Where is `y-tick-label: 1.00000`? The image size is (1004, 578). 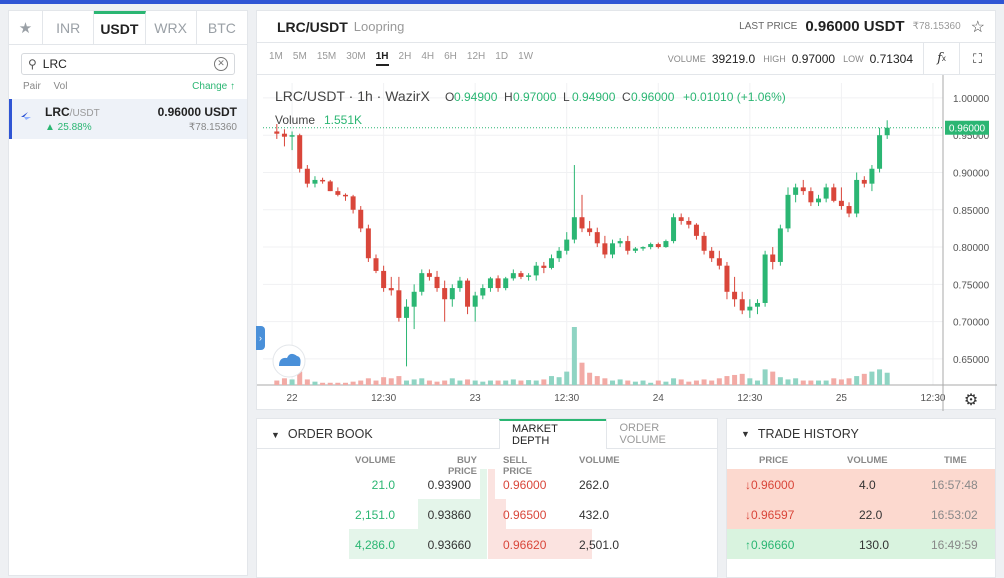 y-tick-label: 1.00000 is located at coordinates (971, 99).